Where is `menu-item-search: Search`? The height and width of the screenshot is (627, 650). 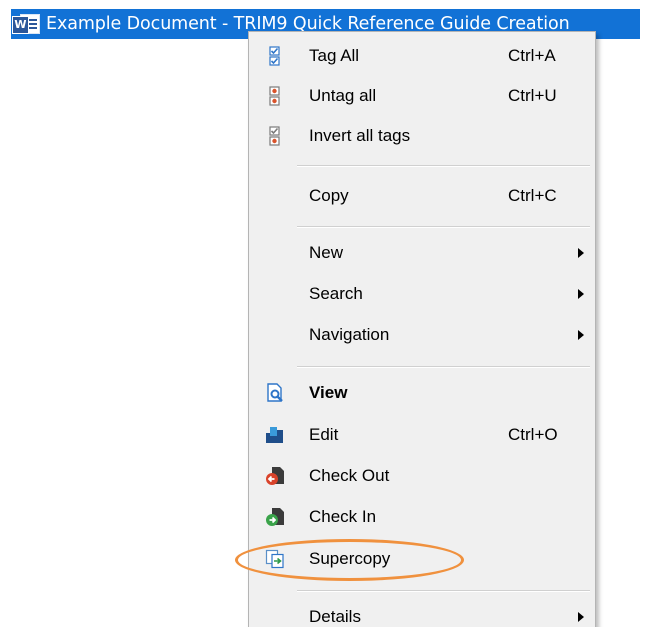
menu-item-search: Search is located at coordinates (422, 294).